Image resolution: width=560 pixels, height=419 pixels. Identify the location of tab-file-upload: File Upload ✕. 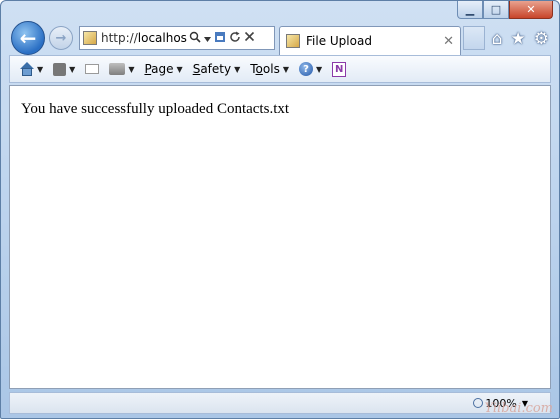
(370, 40).